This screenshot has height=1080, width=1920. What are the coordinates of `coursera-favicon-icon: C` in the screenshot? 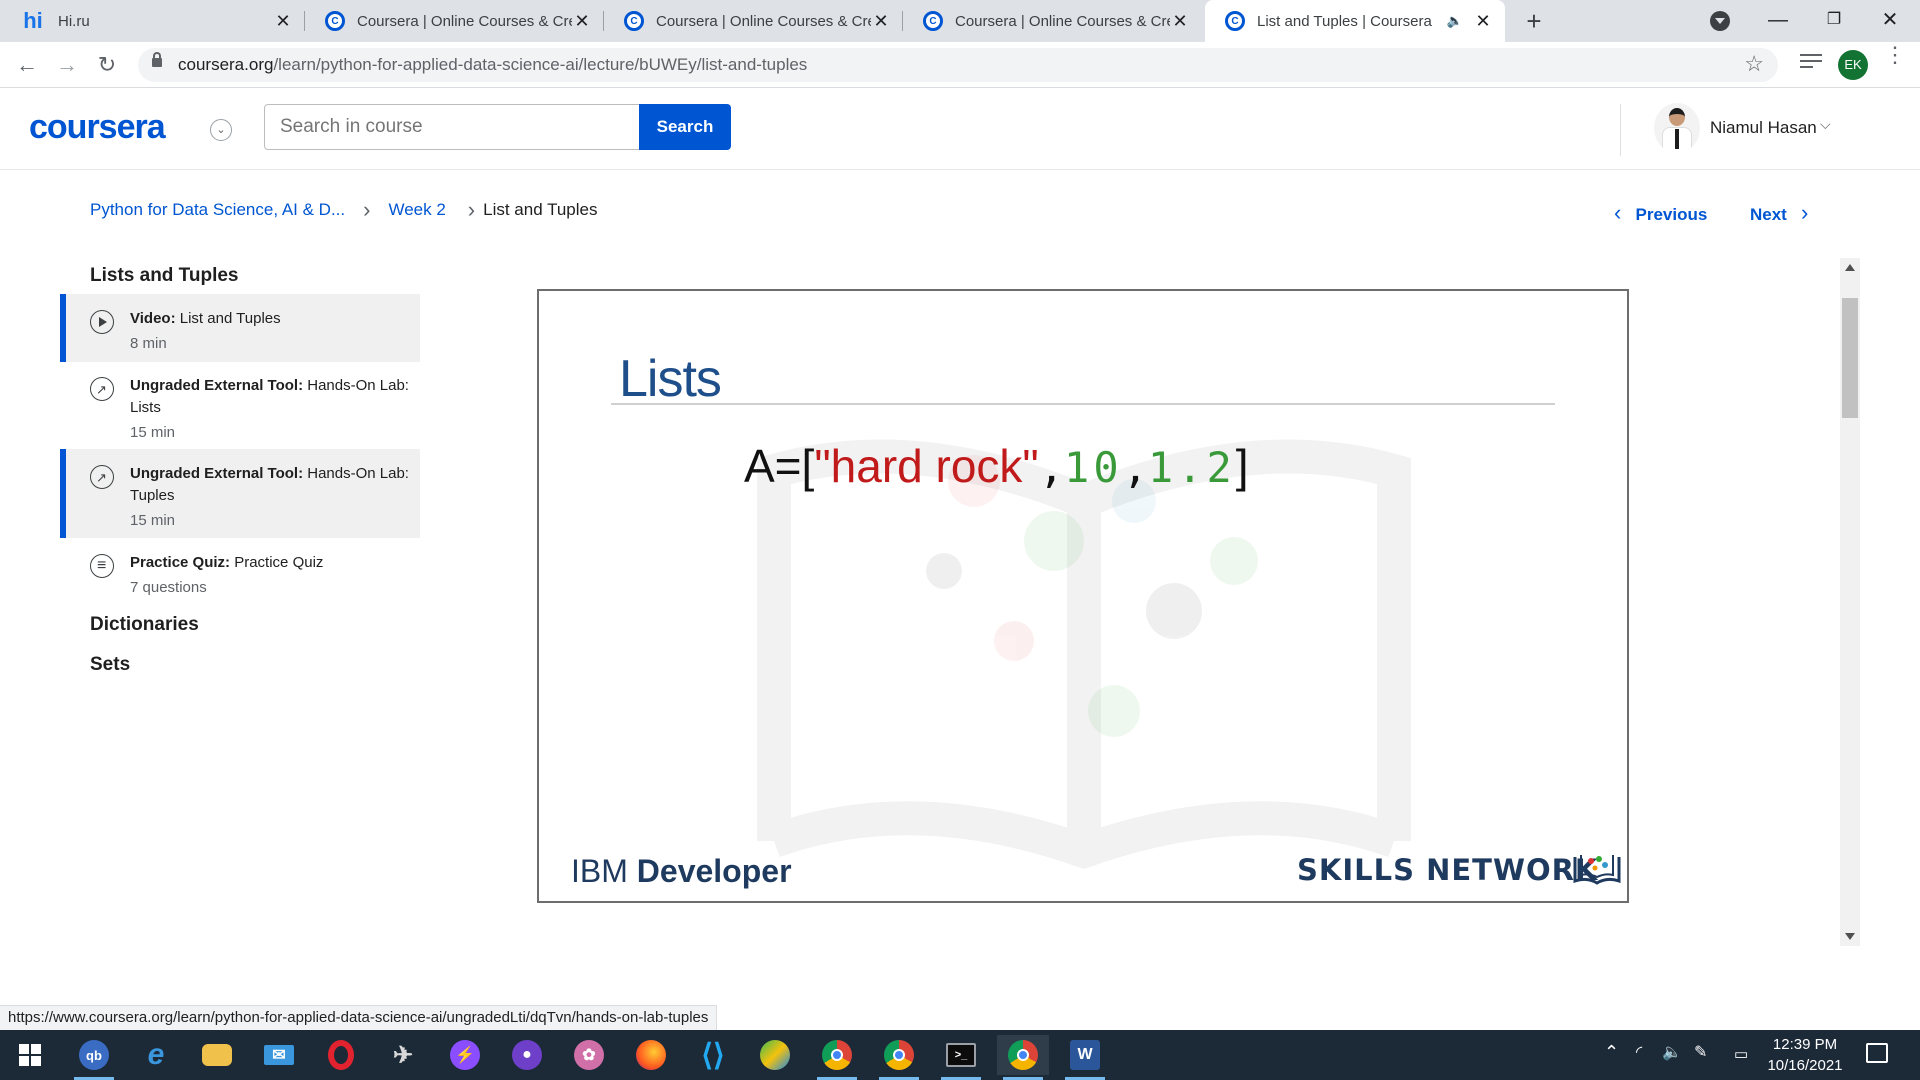 It's located at (634, 21).